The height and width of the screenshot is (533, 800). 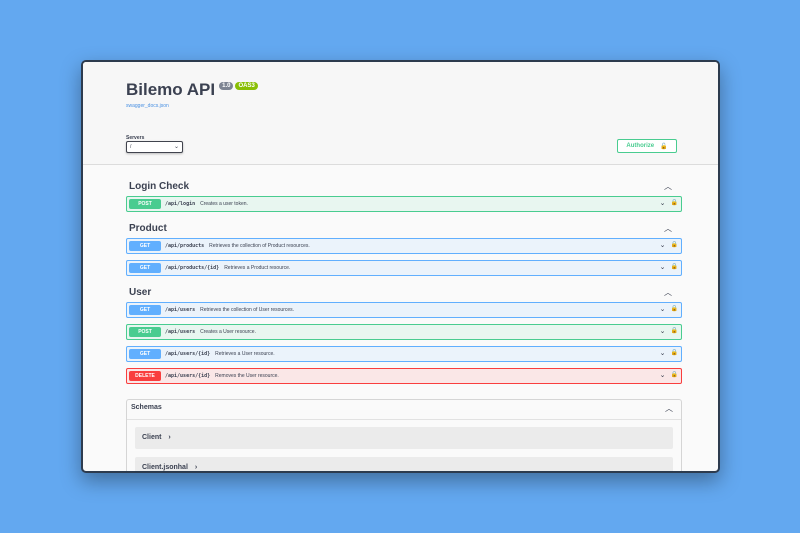 I want to click on operation-summary: Creates a User resource., so click(x=228, y=332).